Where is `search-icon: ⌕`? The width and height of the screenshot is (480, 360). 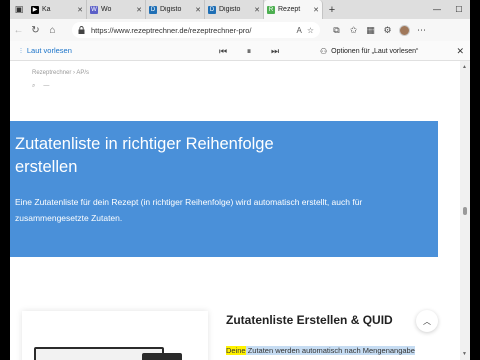
search-icon: ⌕ is located at coordinates (33, 86).